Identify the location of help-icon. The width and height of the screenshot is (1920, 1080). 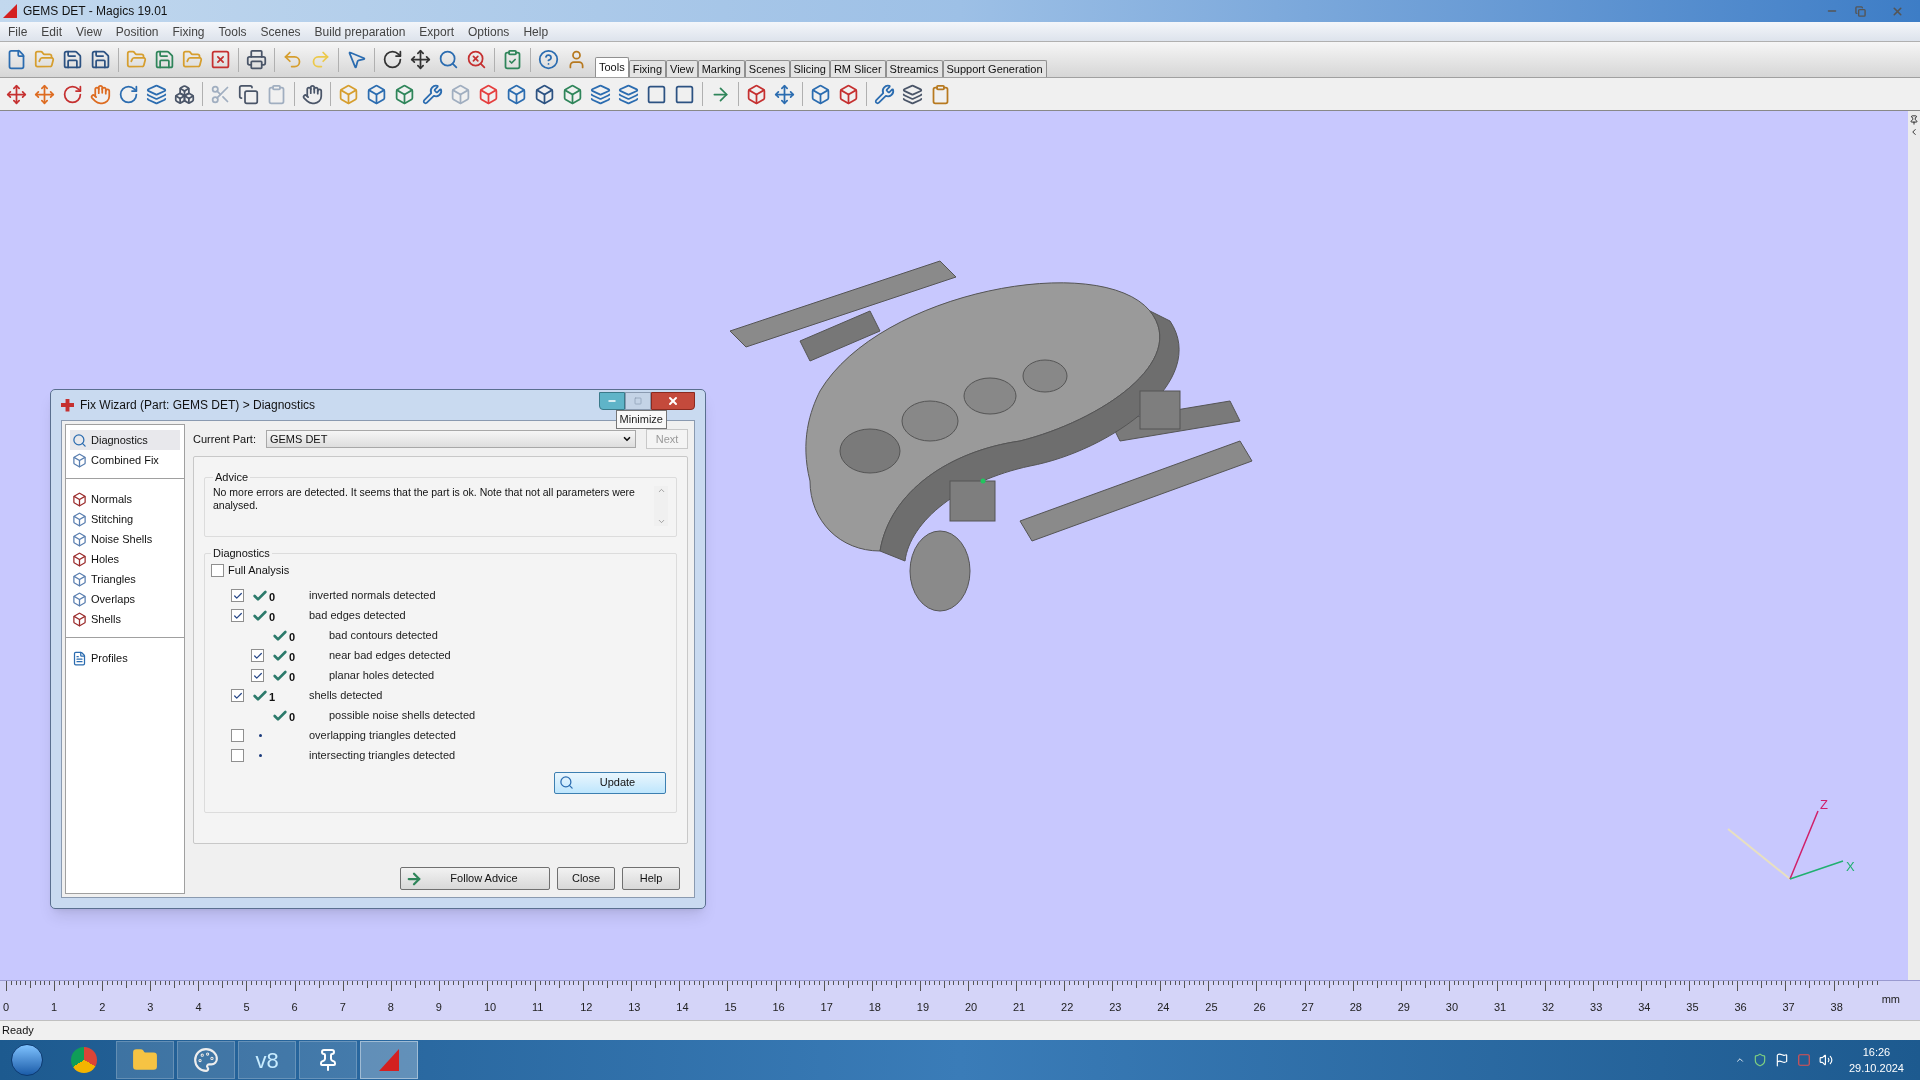
(548, 59).